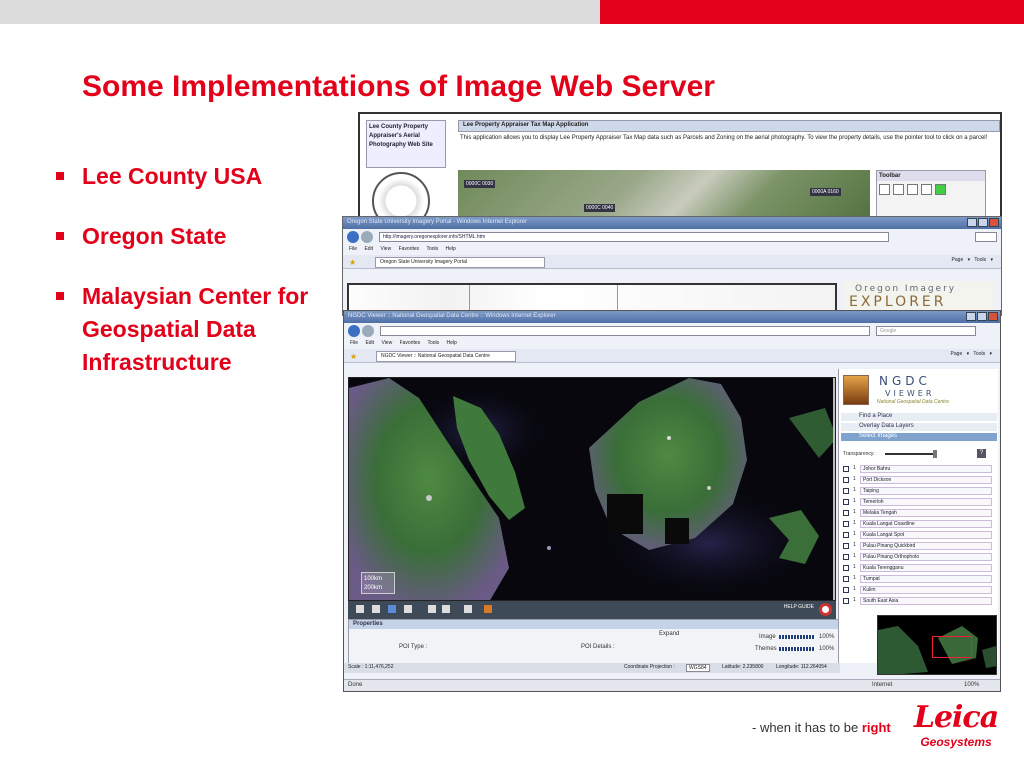 The image size is (1024, 768). What do you see at coordinates (986, 237) in the screenshot?
I see `search-box` at bounding box center [986, 237].